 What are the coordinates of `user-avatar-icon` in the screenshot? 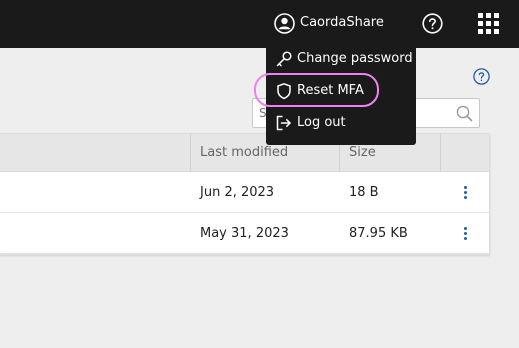 It's located at (284, 23).